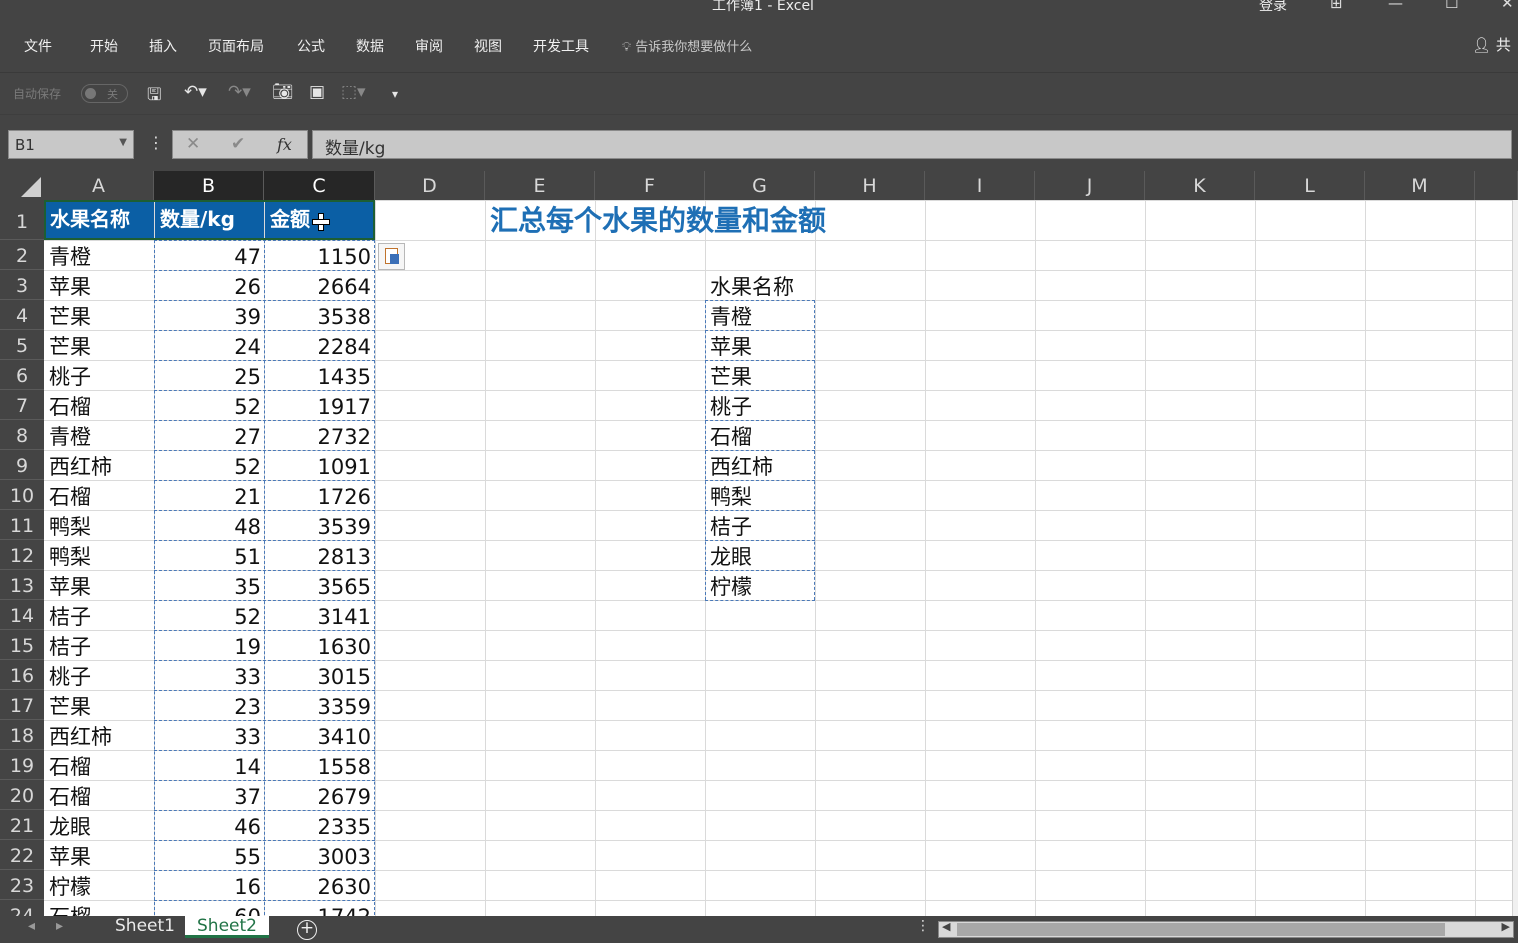  Describe the element at coordinates (395, 94) in the screenshot. I see `customize-qat-icon: ▾` at that location.